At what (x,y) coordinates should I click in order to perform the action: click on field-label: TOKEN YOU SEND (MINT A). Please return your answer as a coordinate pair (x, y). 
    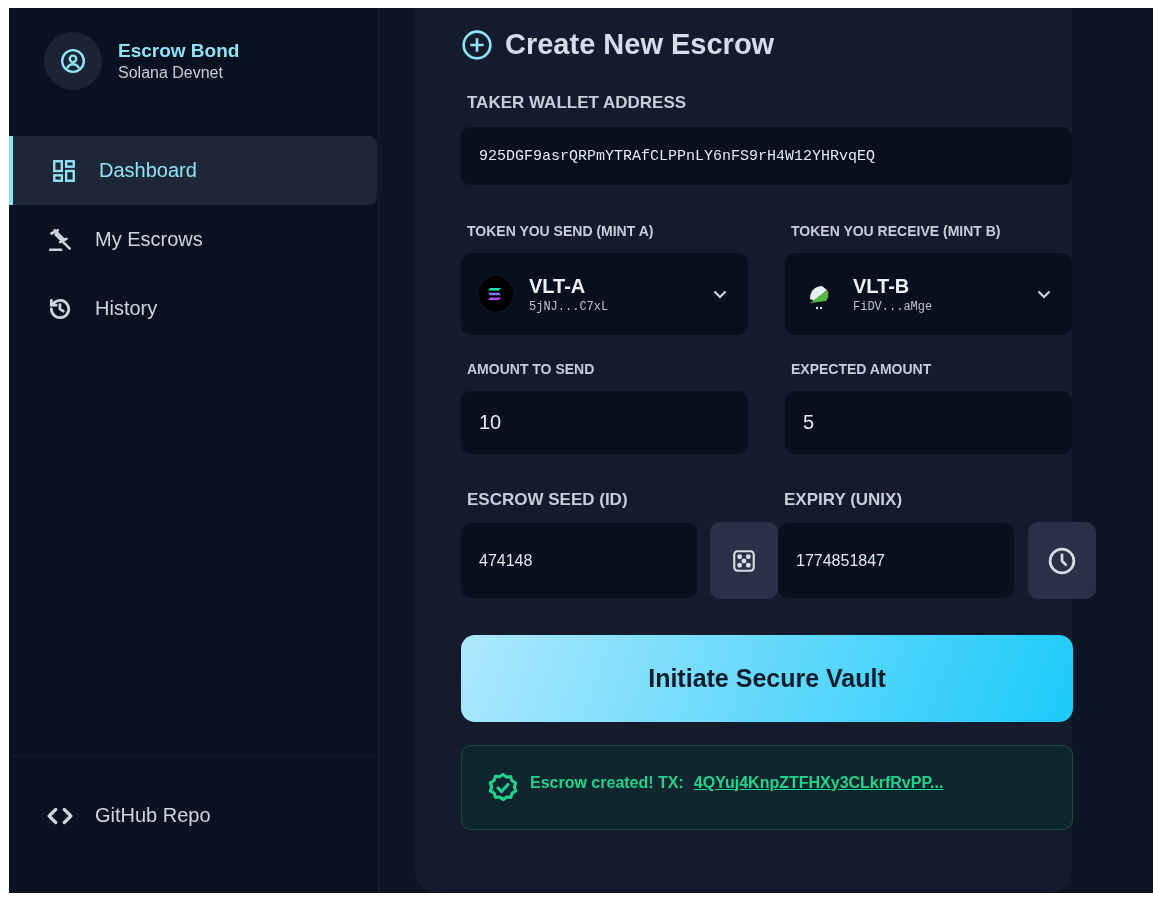
    Looking at the image, I should click on (561, 231).